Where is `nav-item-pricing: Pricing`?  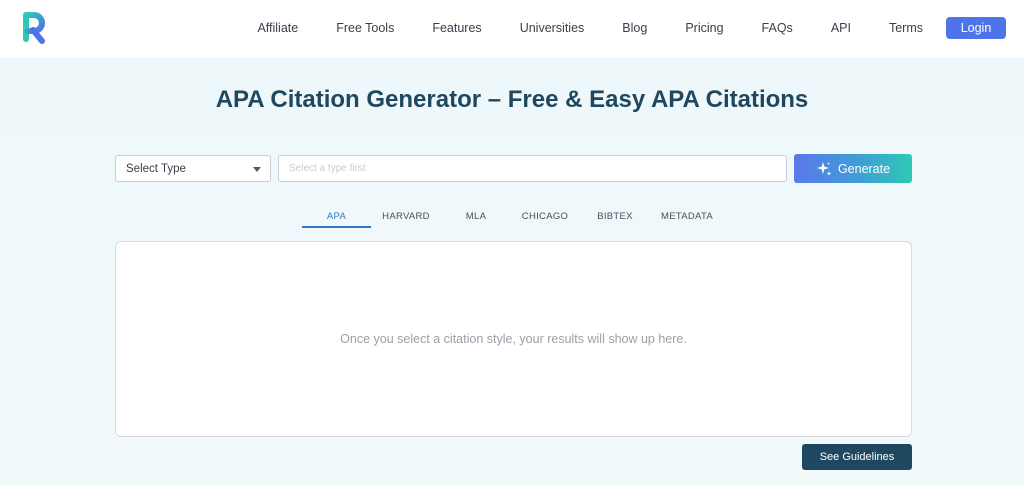
nav-item-pricing: Pricing is located at coordinates (704, 28).